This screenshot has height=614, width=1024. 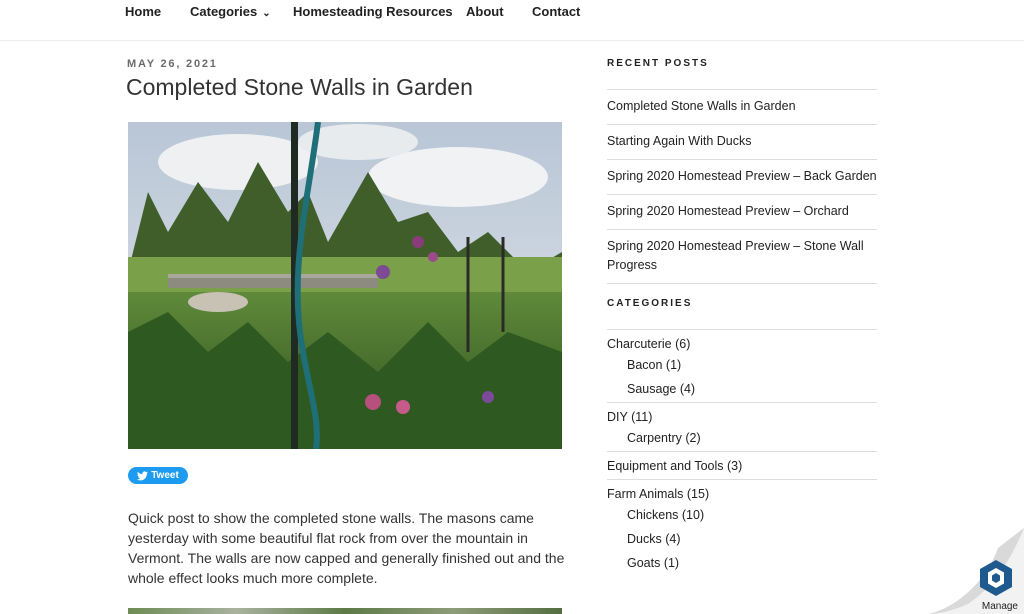 What do you see at coordinates (556, 11) in the screenshot?
I see `nav-contact: Contact` at bounding box center [556, 11].